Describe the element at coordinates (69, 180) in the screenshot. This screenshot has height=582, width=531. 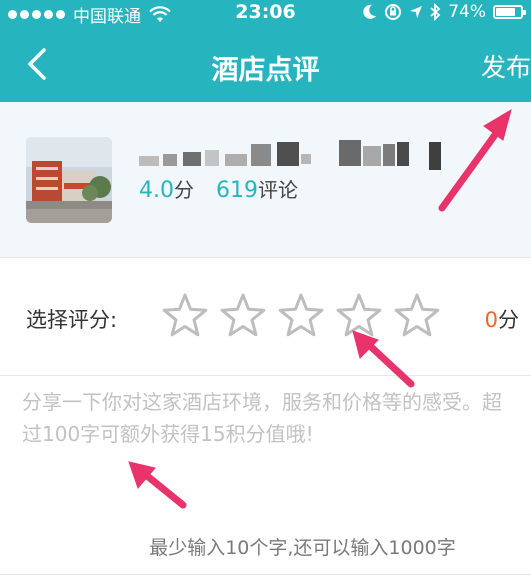
I see `hotel-thumbnail` at that location.